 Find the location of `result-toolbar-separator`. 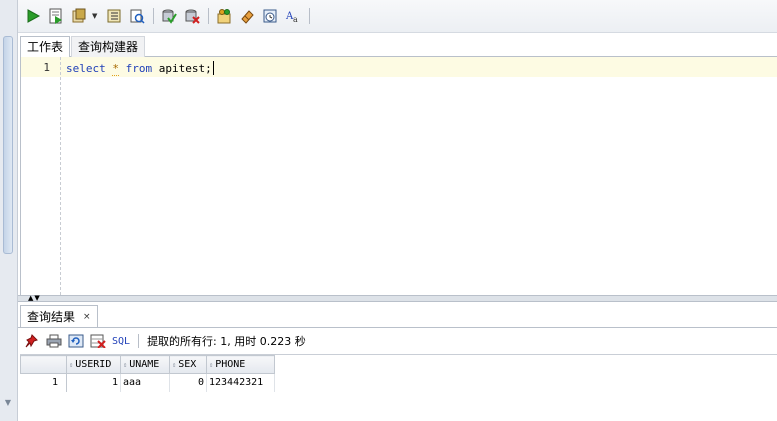

result-toolbar-separator is located at coordinates (139, 341).